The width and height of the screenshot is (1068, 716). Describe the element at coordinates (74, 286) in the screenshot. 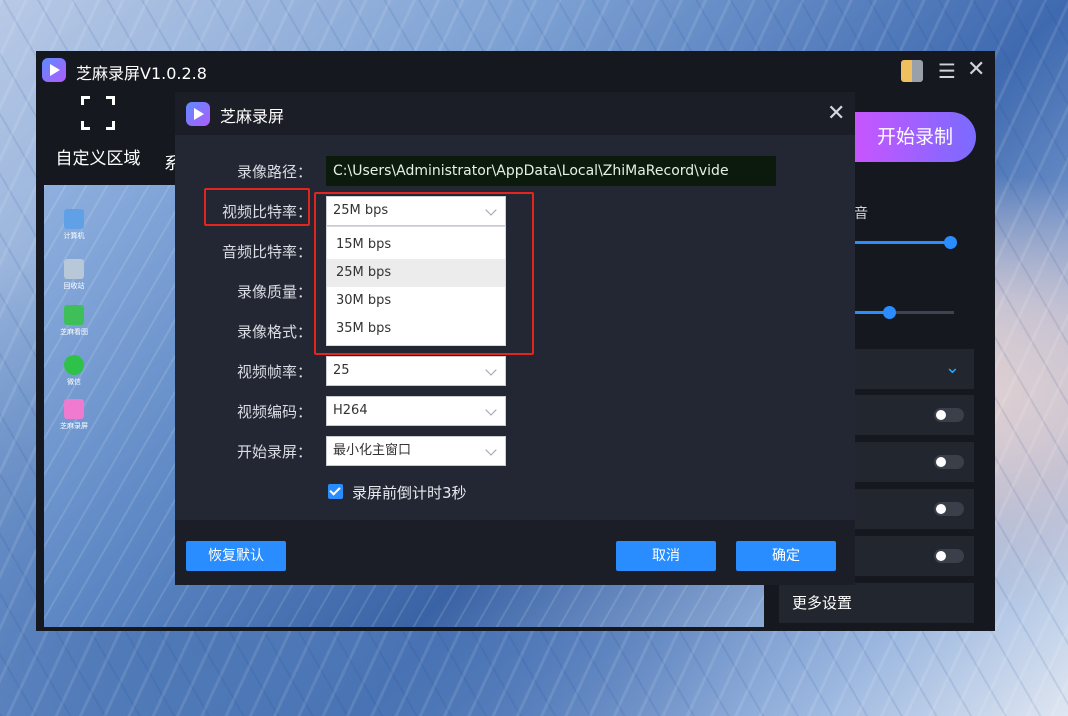

I see `desktop-icon-label: 回收站` at that location.